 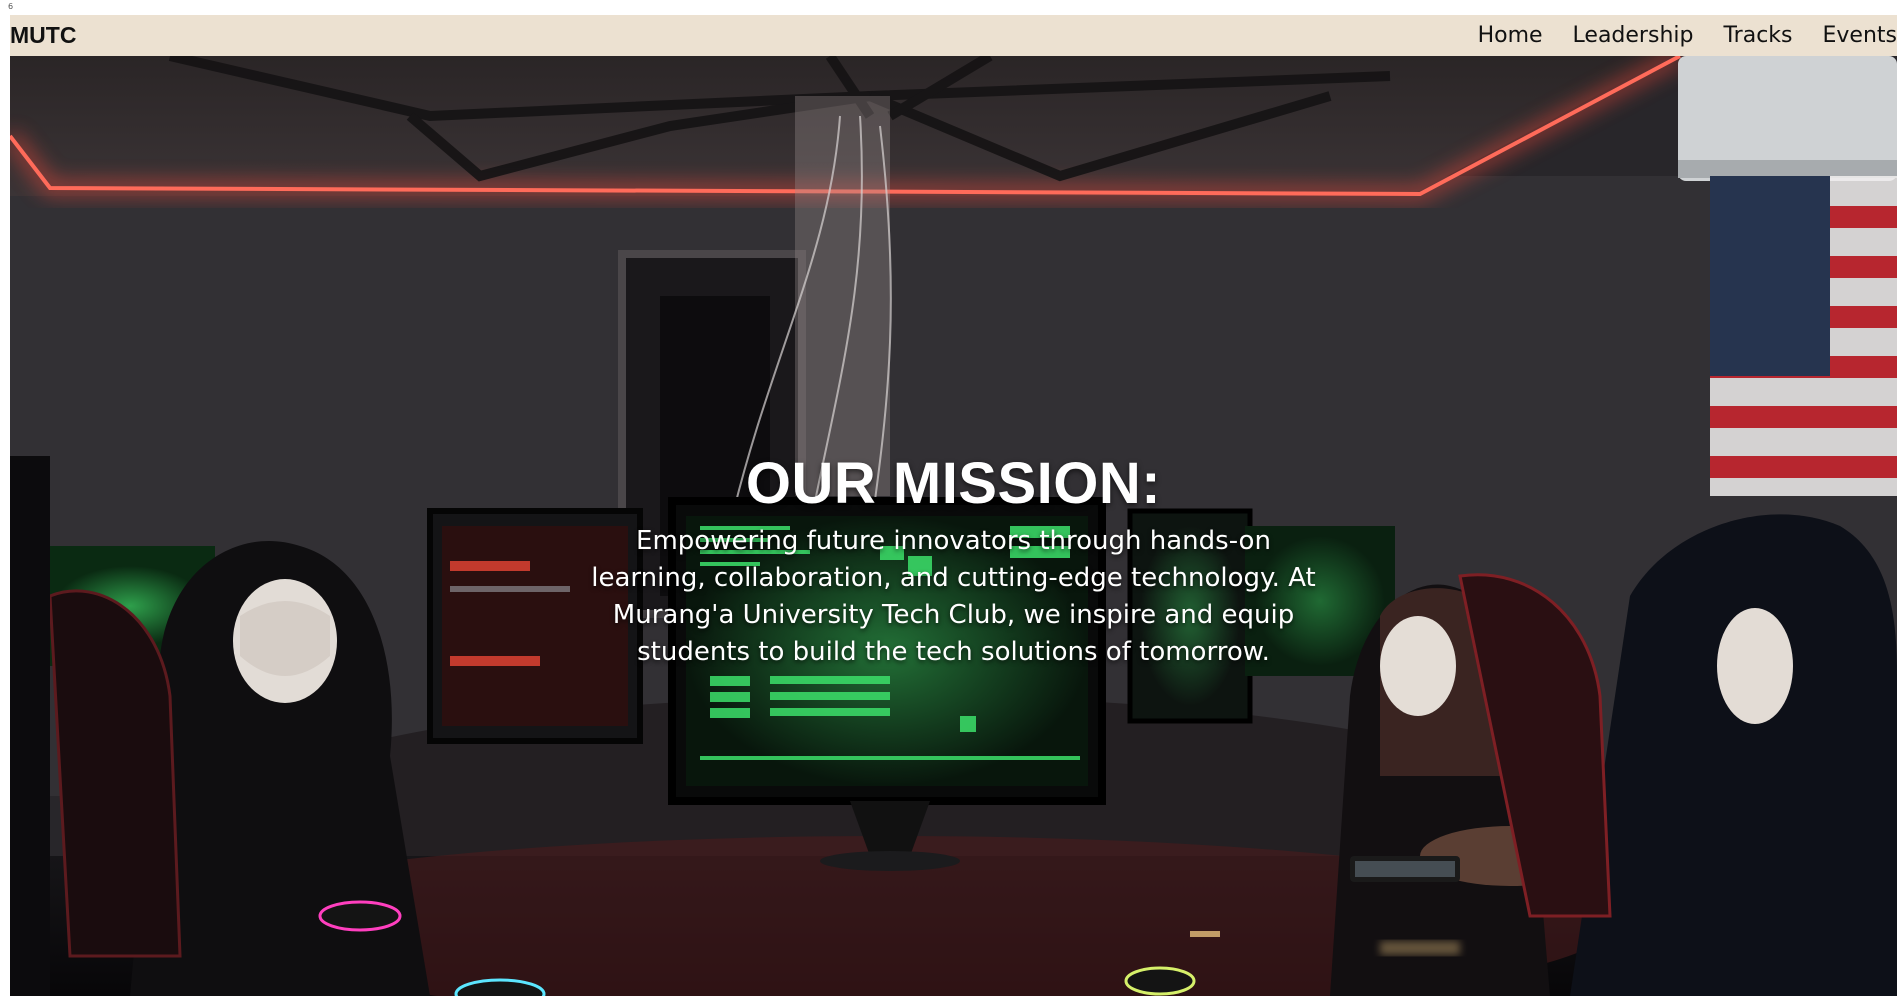 What do you see at coordinates (1860, 35) in the screenshot?
I see `nav-link-events: Events` at bounding box center [1860, 35].